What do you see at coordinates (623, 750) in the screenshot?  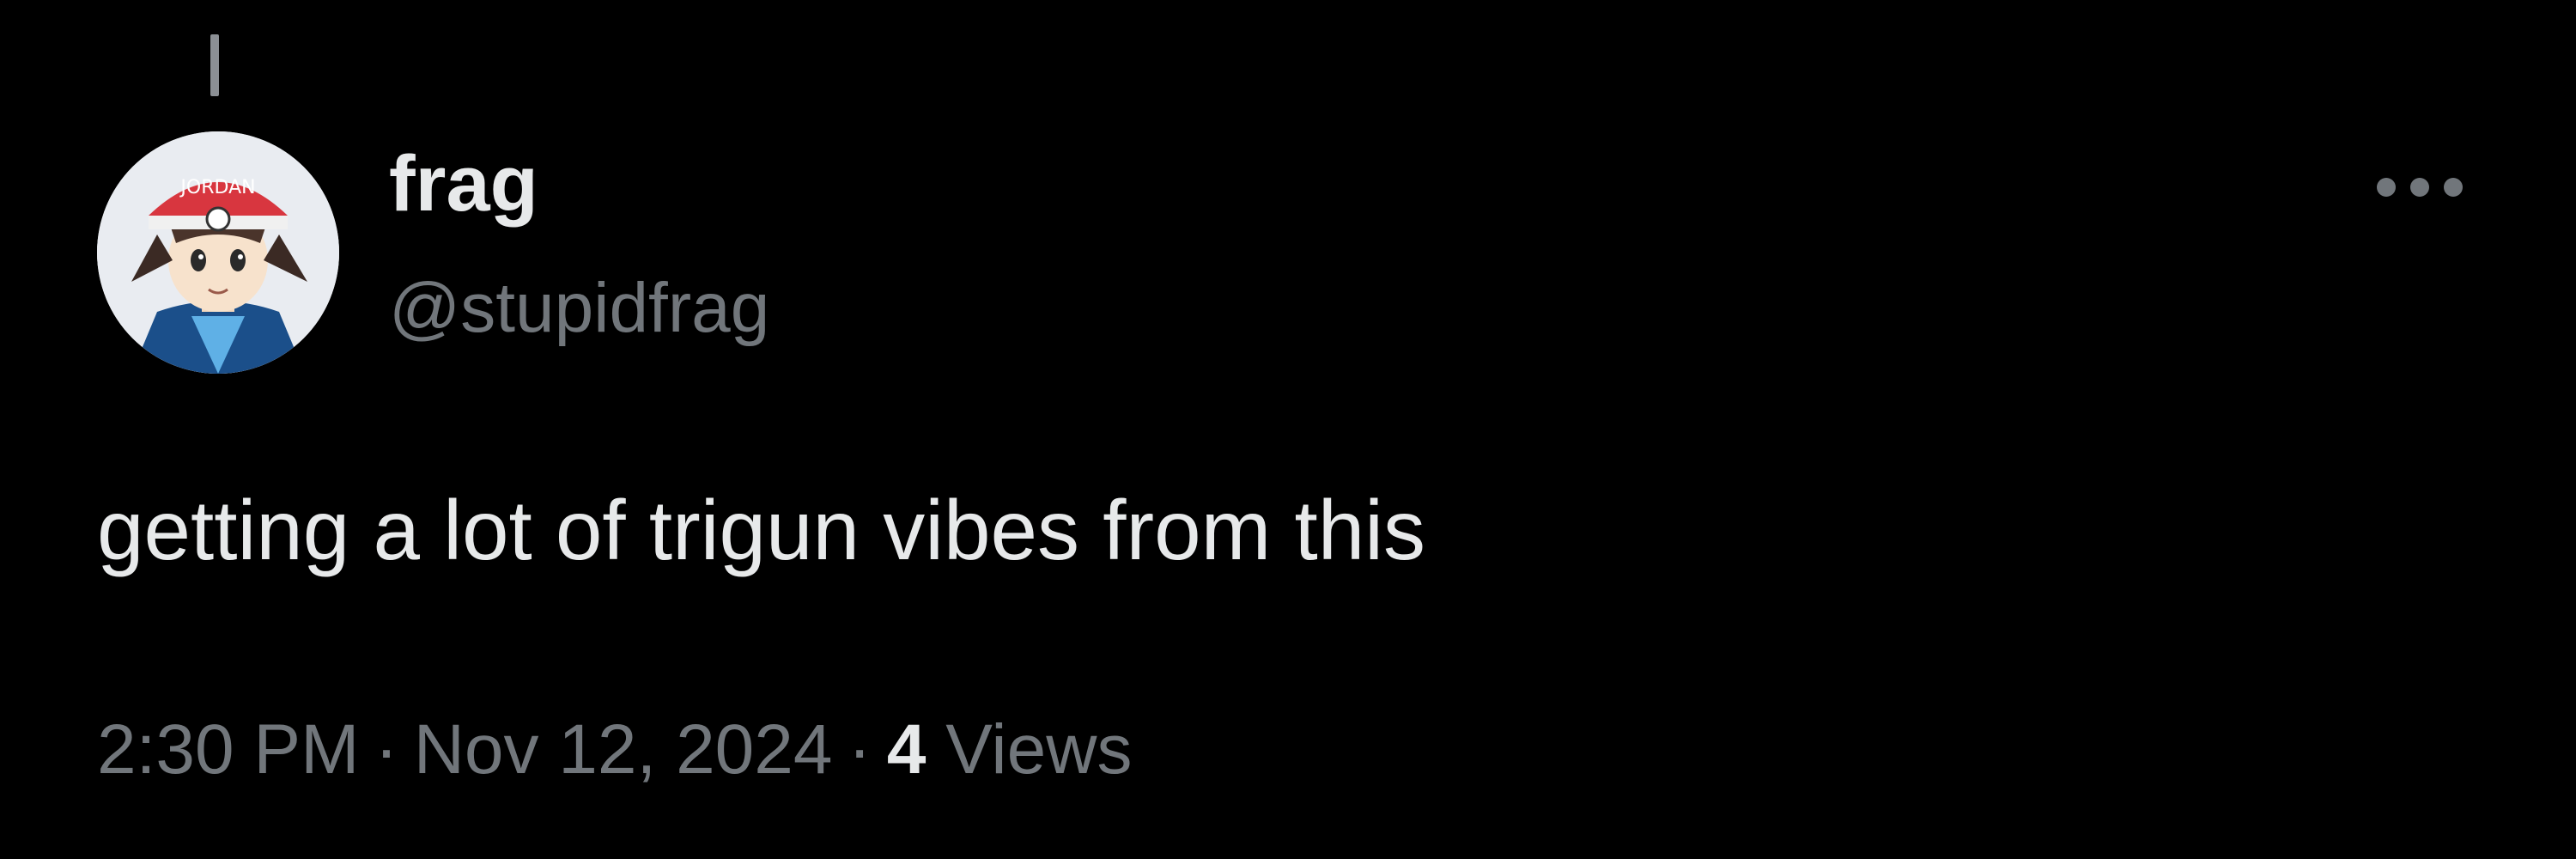 I see `tweet-date: Nov 12, 2024` at bounding box center [623, 750].